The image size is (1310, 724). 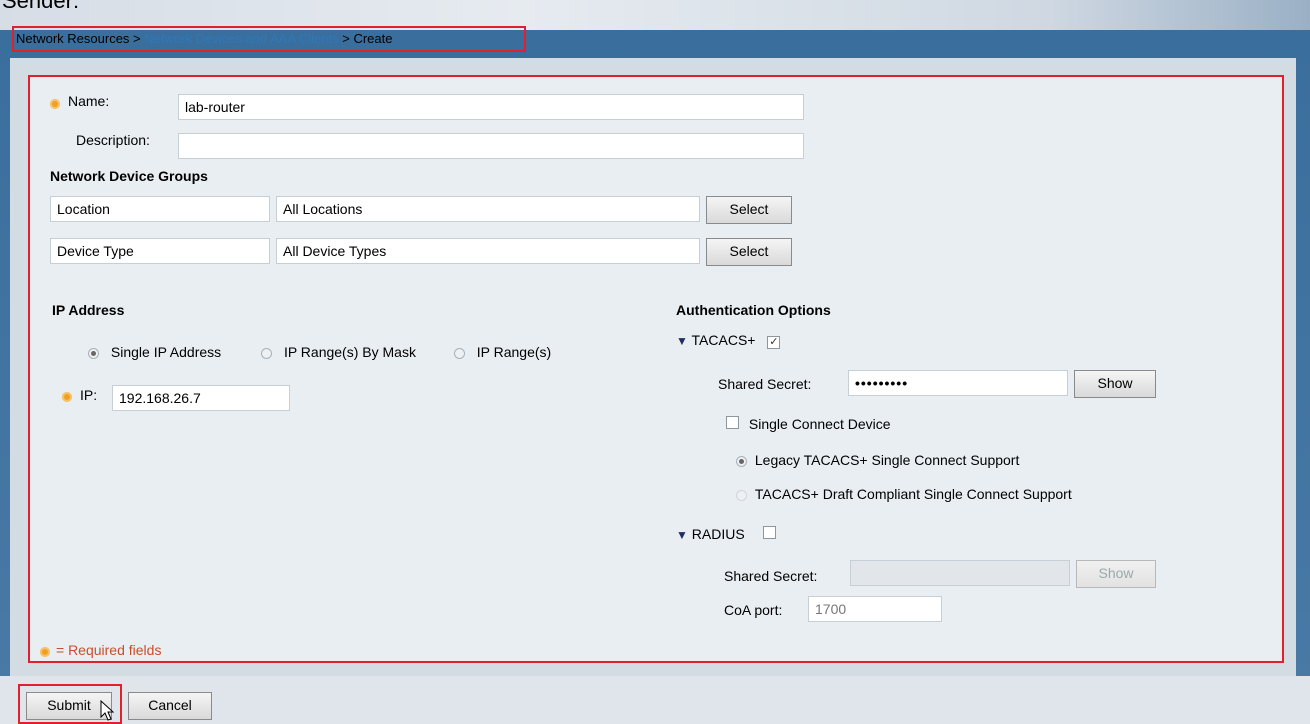 What do you see at coordinates (93, 353) in the screenshot?
I see `single-ip-radio` at bounding box center [93, 353].